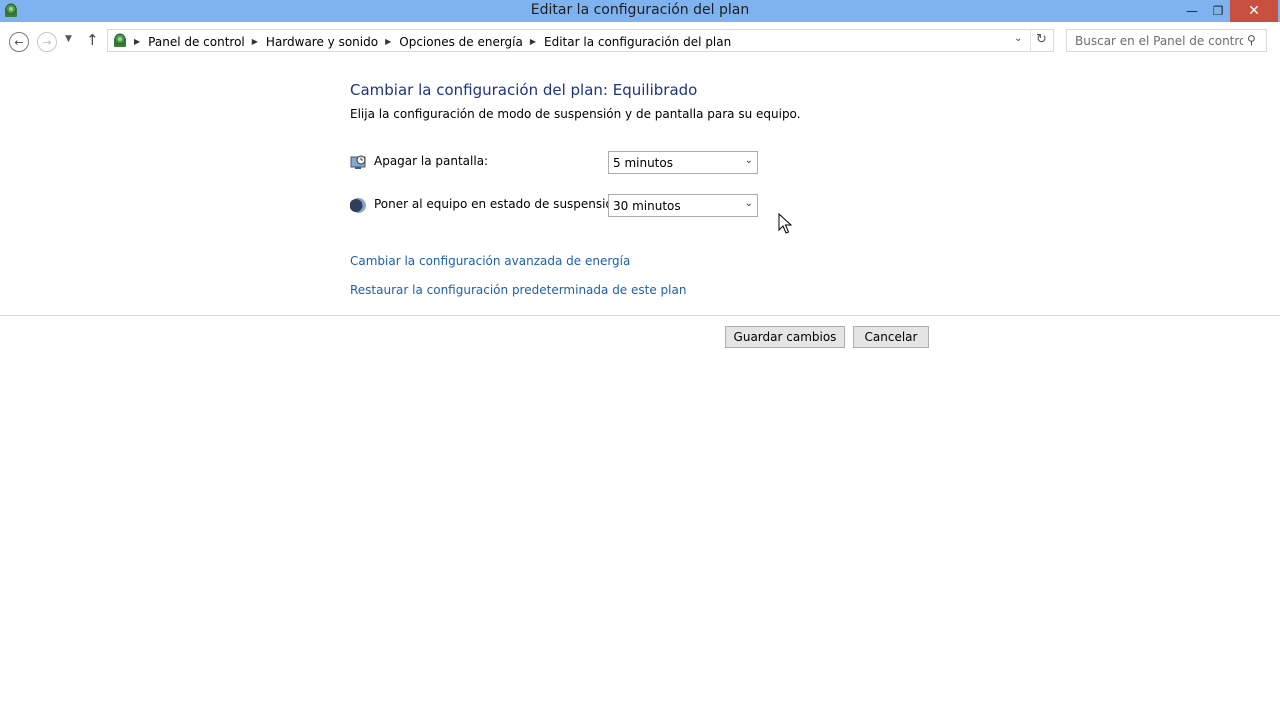 Image resolution: width=1280 pixels, height=720 pixels. Describe the element at coordinates (683, 162) in the screenshot. I see `display-off-select: 5 minutos ⌄` at that location.